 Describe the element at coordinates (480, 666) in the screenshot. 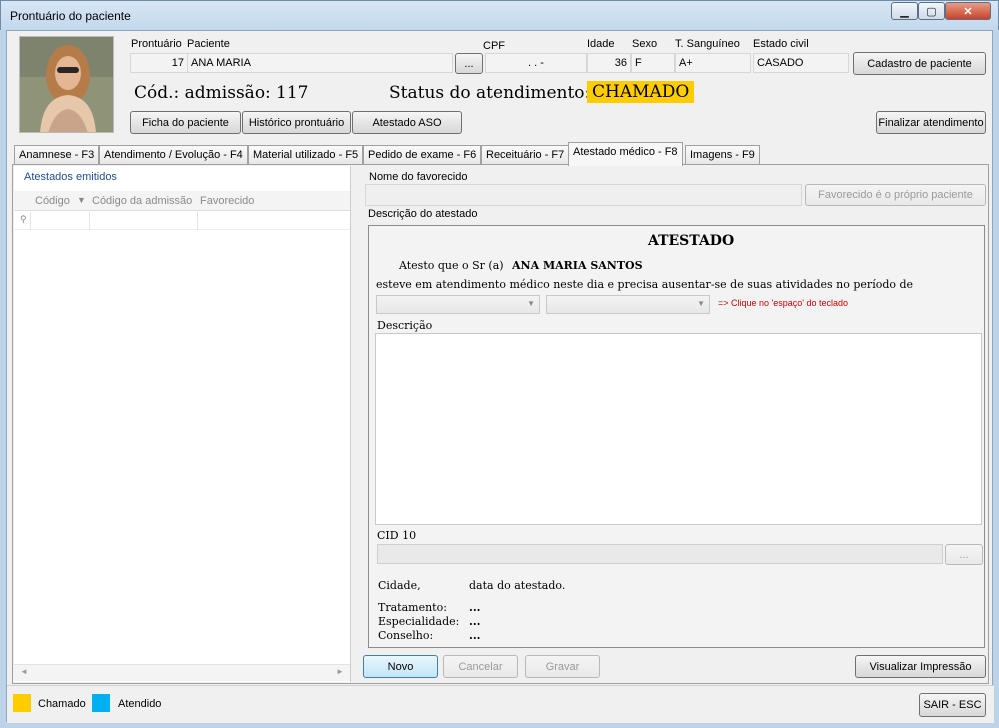

I see `cancelar-button: Cancelar` at that location.